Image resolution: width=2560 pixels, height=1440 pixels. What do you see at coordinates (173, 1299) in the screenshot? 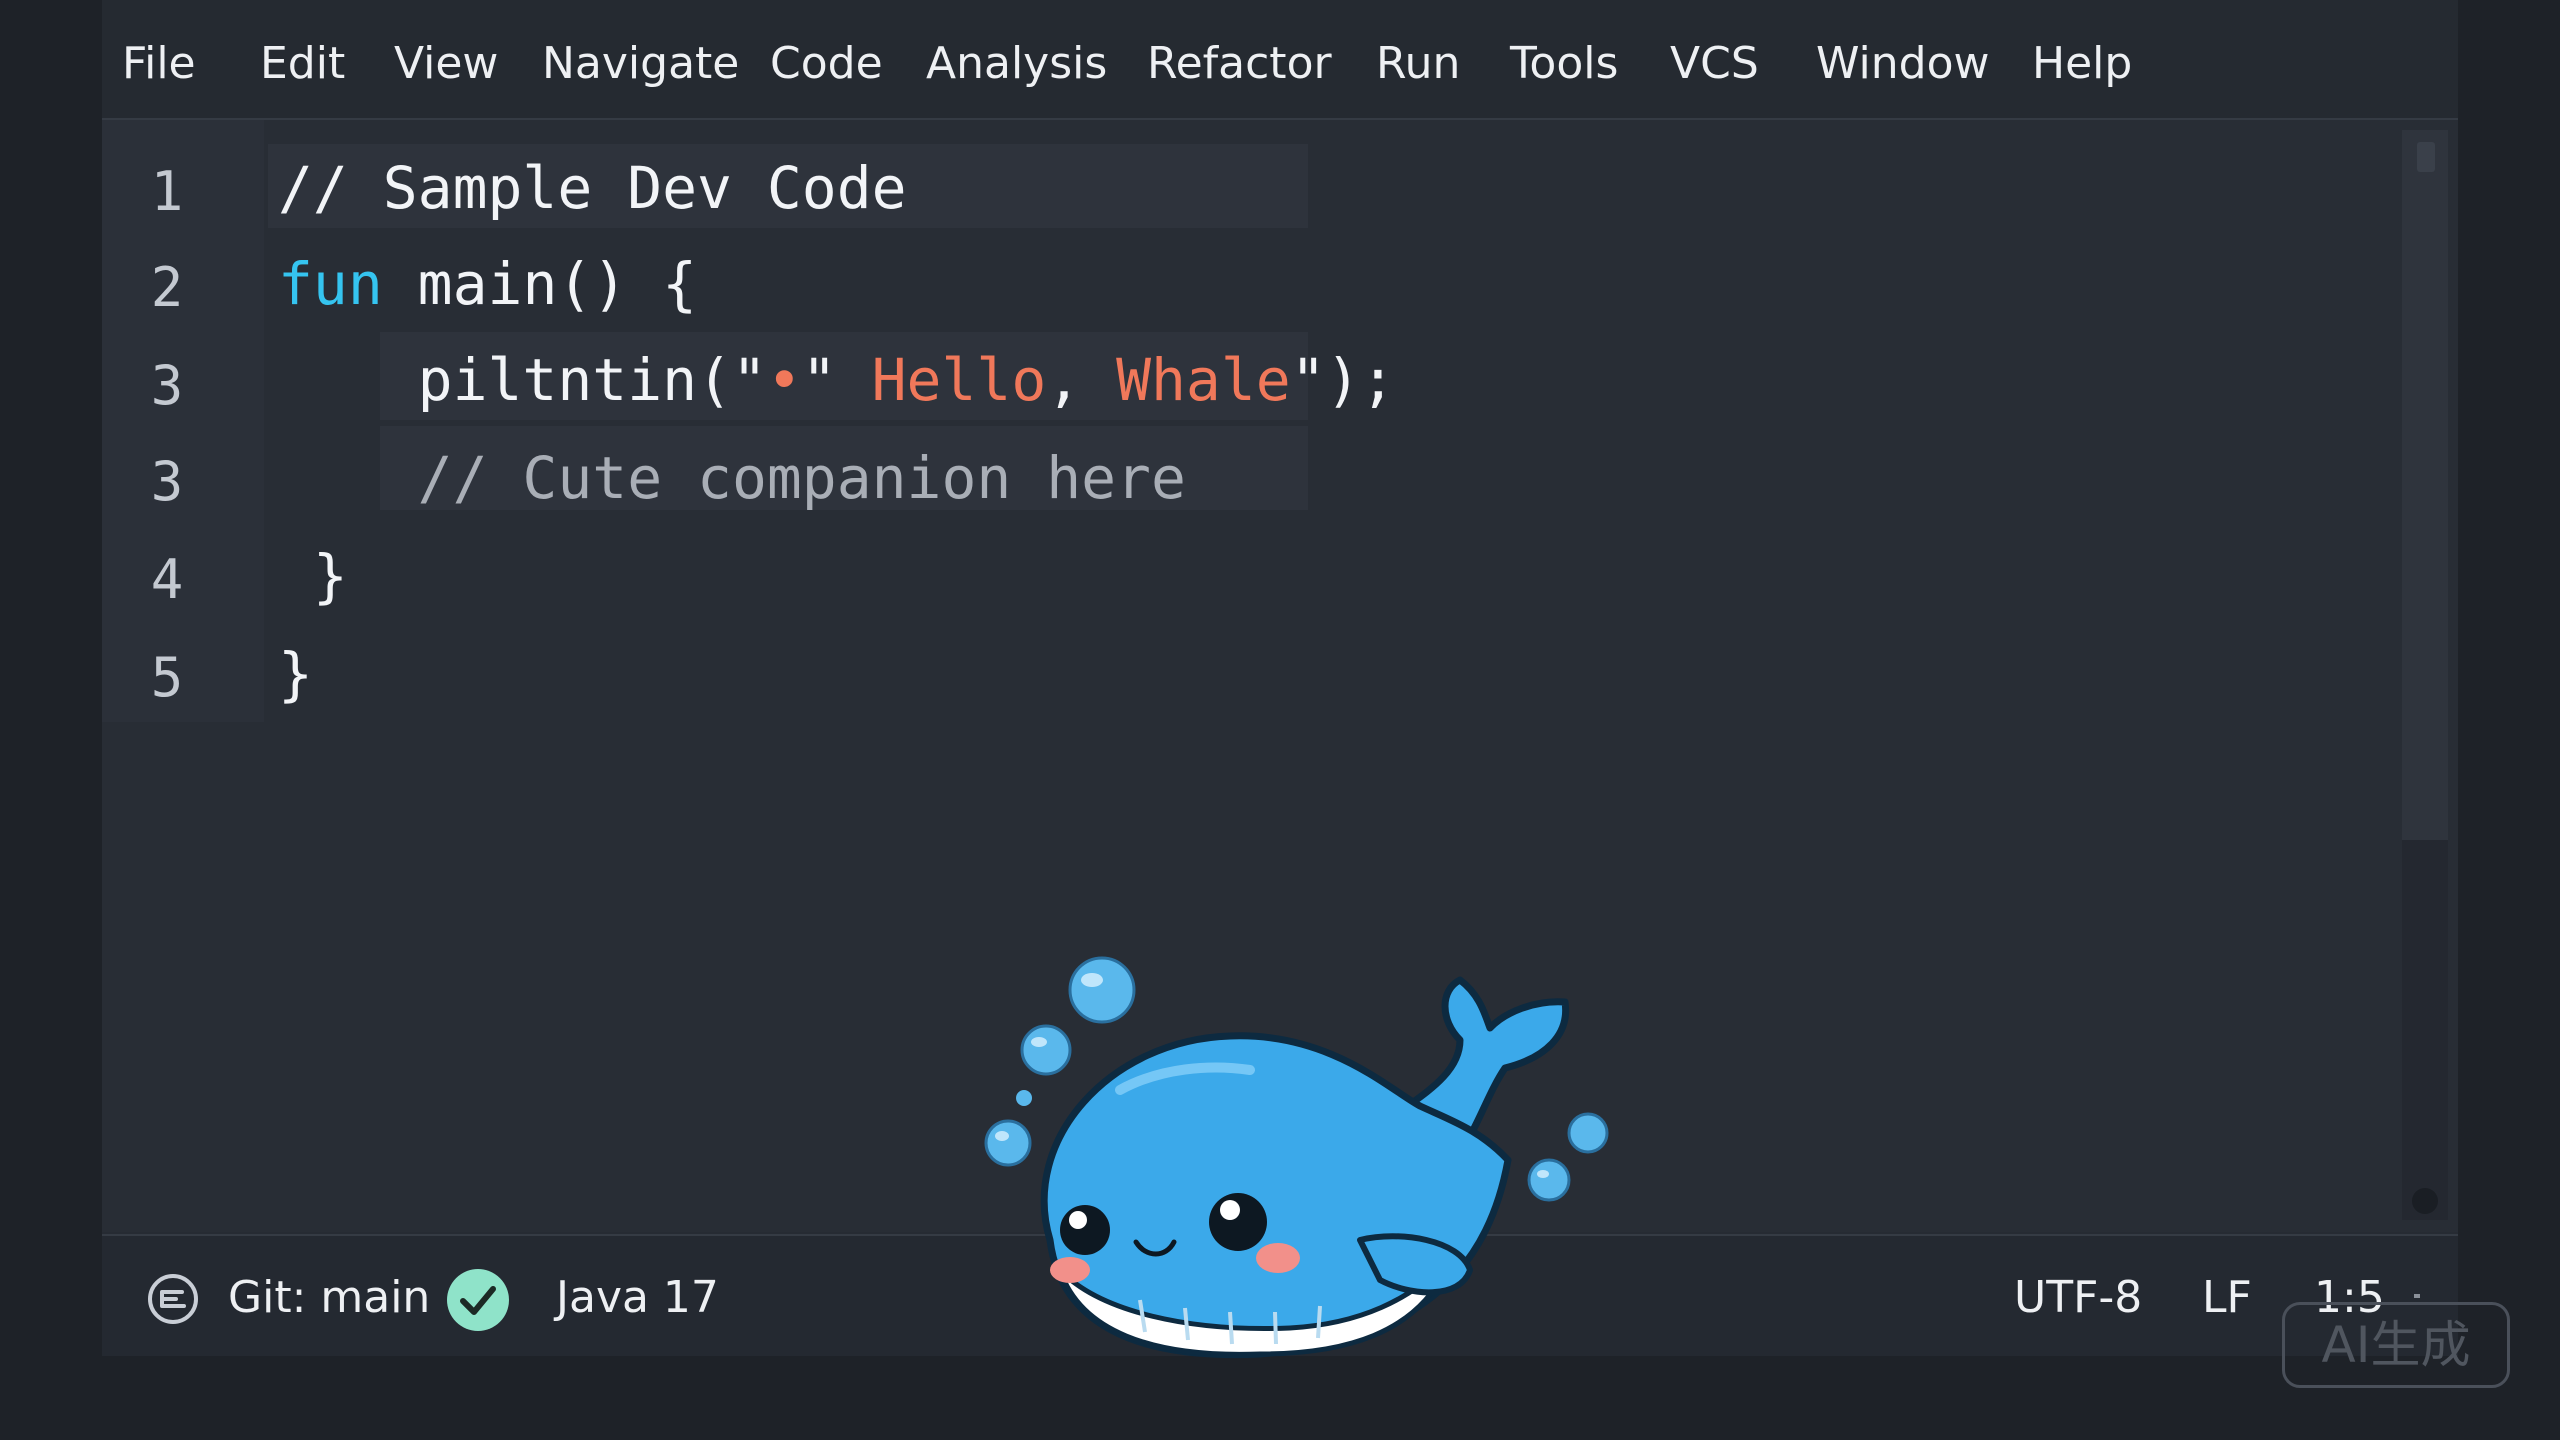
I see `git-branch-icon` at bounding box center [173, 1299].